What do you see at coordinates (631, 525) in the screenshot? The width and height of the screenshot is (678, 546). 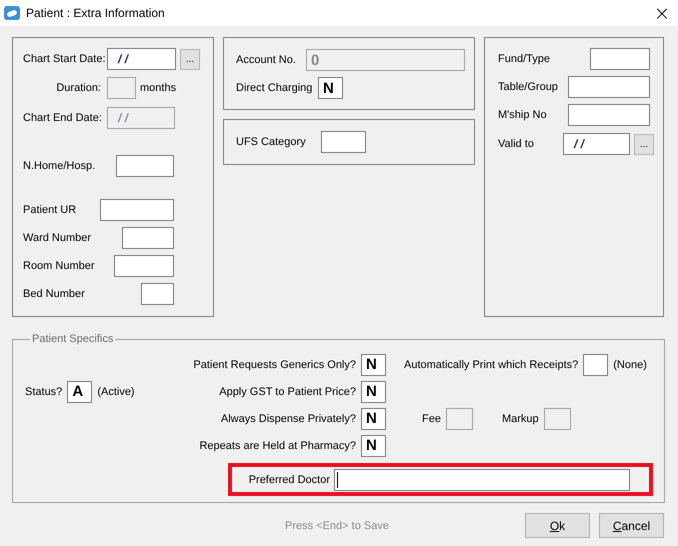 I see `cancel-button: Cancel` at bounding box center [631, 525].